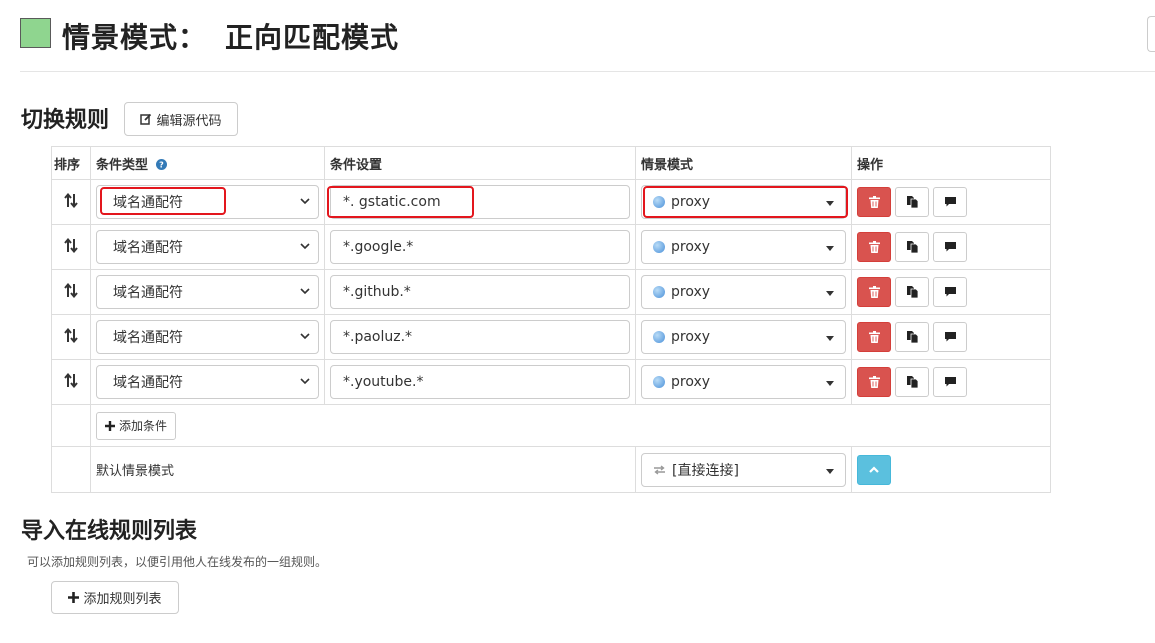 The height and width of the screenshot is (643, 1155). What do you see at coordinates (743, 469) in the screenshot?
I see `default-profile-select: [直接连接]` at bounding box center [743, 469].